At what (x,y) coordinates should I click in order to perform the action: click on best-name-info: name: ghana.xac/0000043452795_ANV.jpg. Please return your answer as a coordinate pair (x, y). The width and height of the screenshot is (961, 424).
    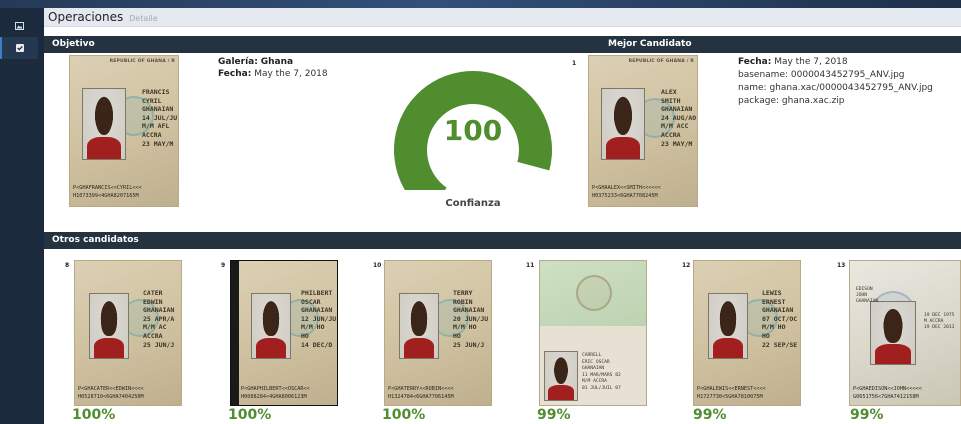
    Looking at the image, I should click on (835, 88).